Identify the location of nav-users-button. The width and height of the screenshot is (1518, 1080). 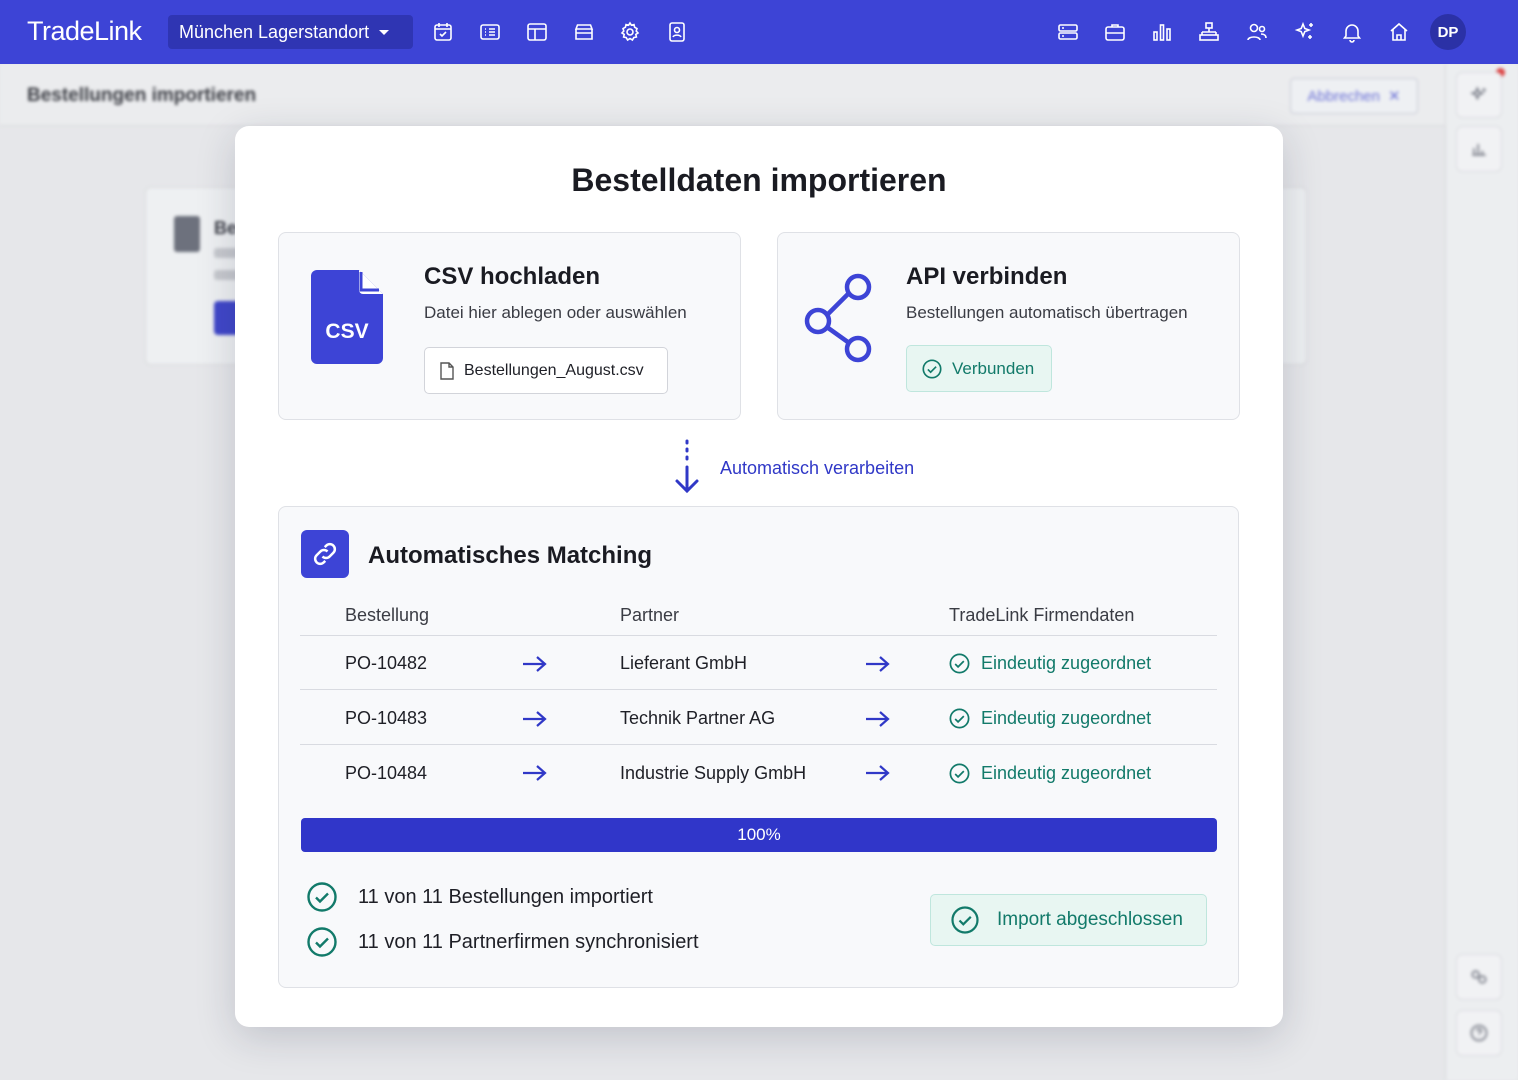
(1257, 32).